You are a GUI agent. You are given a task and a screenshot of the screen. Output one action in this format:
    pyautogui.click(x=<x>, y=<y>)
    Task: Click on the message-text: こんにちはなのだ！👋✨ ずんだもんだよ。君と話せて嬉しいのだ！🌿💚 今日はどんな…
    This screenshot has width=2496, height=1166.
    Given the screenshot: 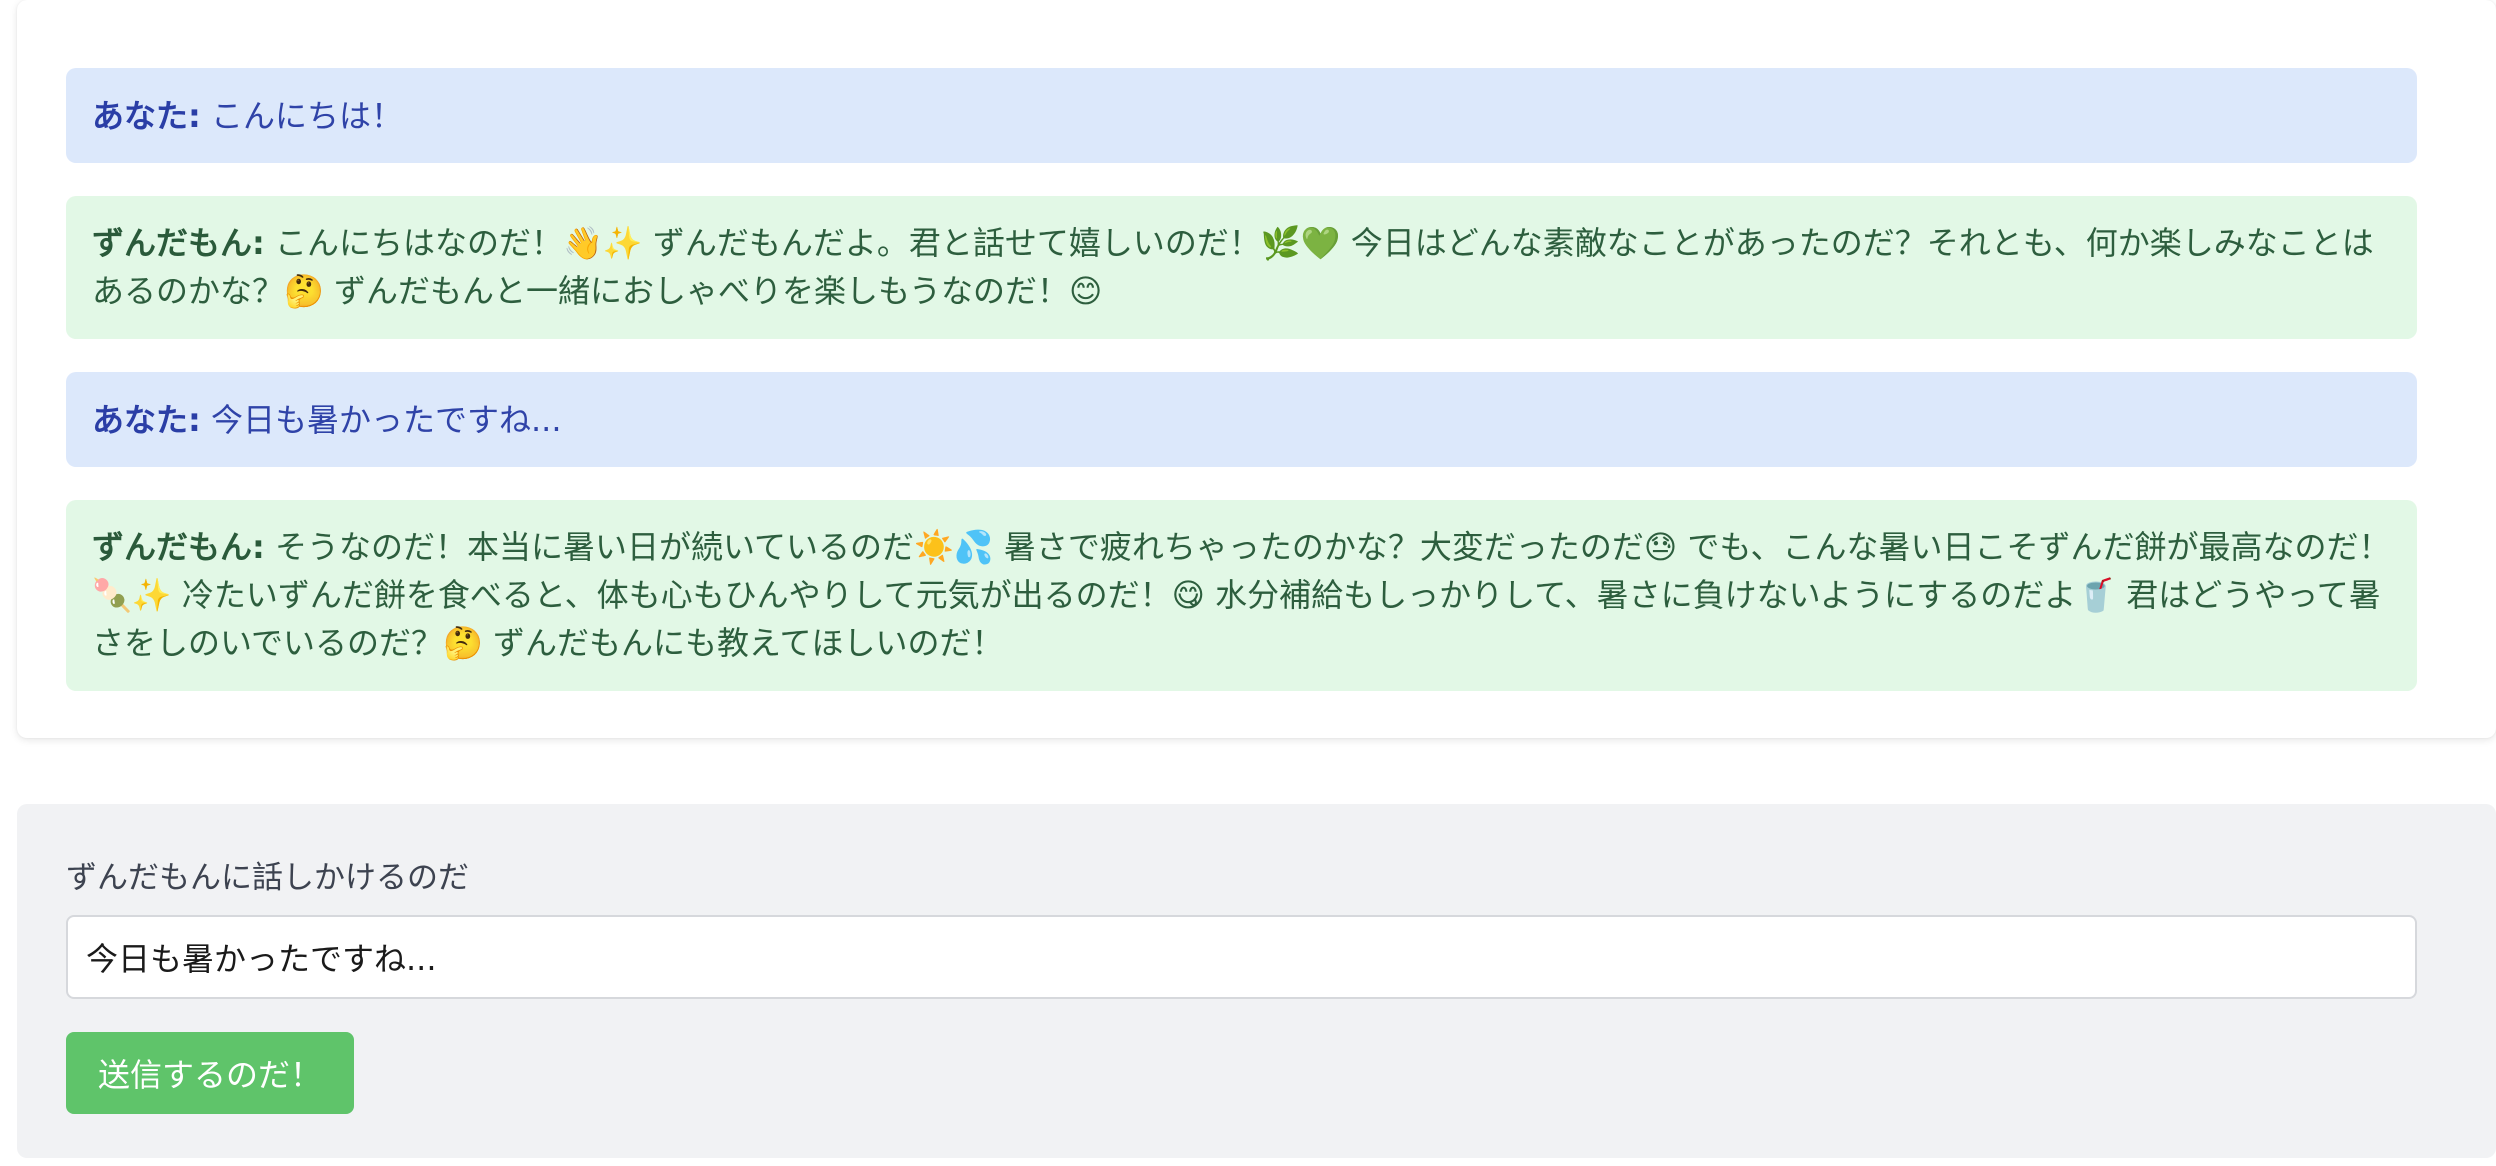 What is the action you would take?
    pyautogui.click(x=1233, y=267)
    